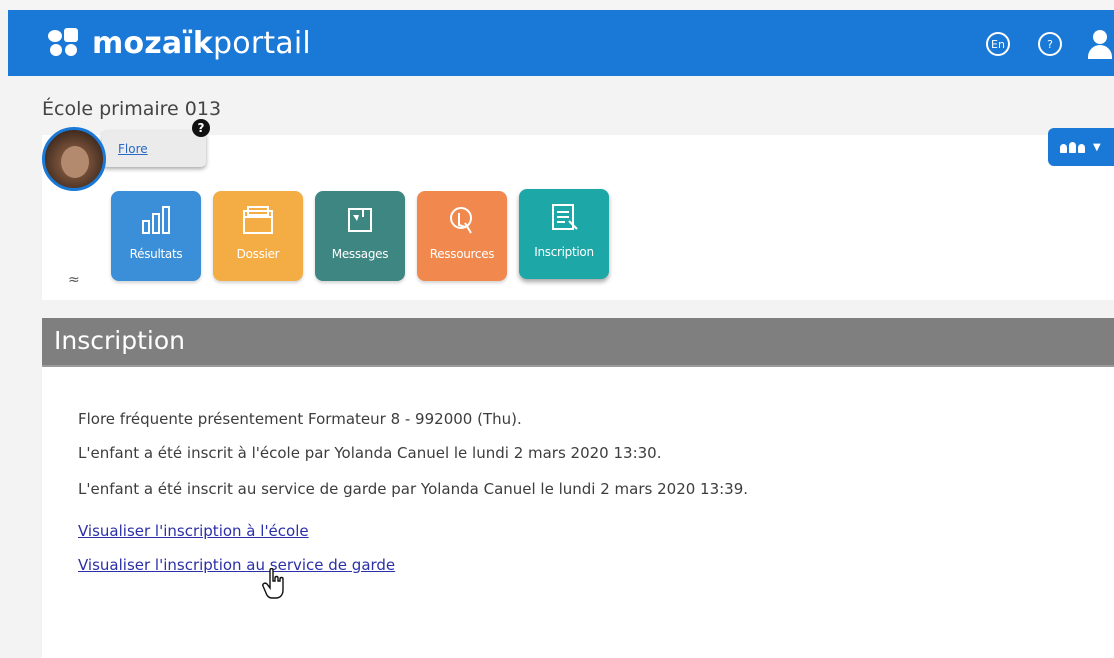  What do you see at coordinates (132, 109) in the screenshot?
I see `school-name: École primaire 013` at bounding box center [132, 109].